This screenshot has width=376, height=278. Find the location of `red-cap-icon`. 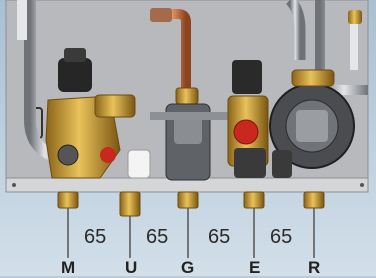

red-cap-icon is located at coordinates (108, 155).